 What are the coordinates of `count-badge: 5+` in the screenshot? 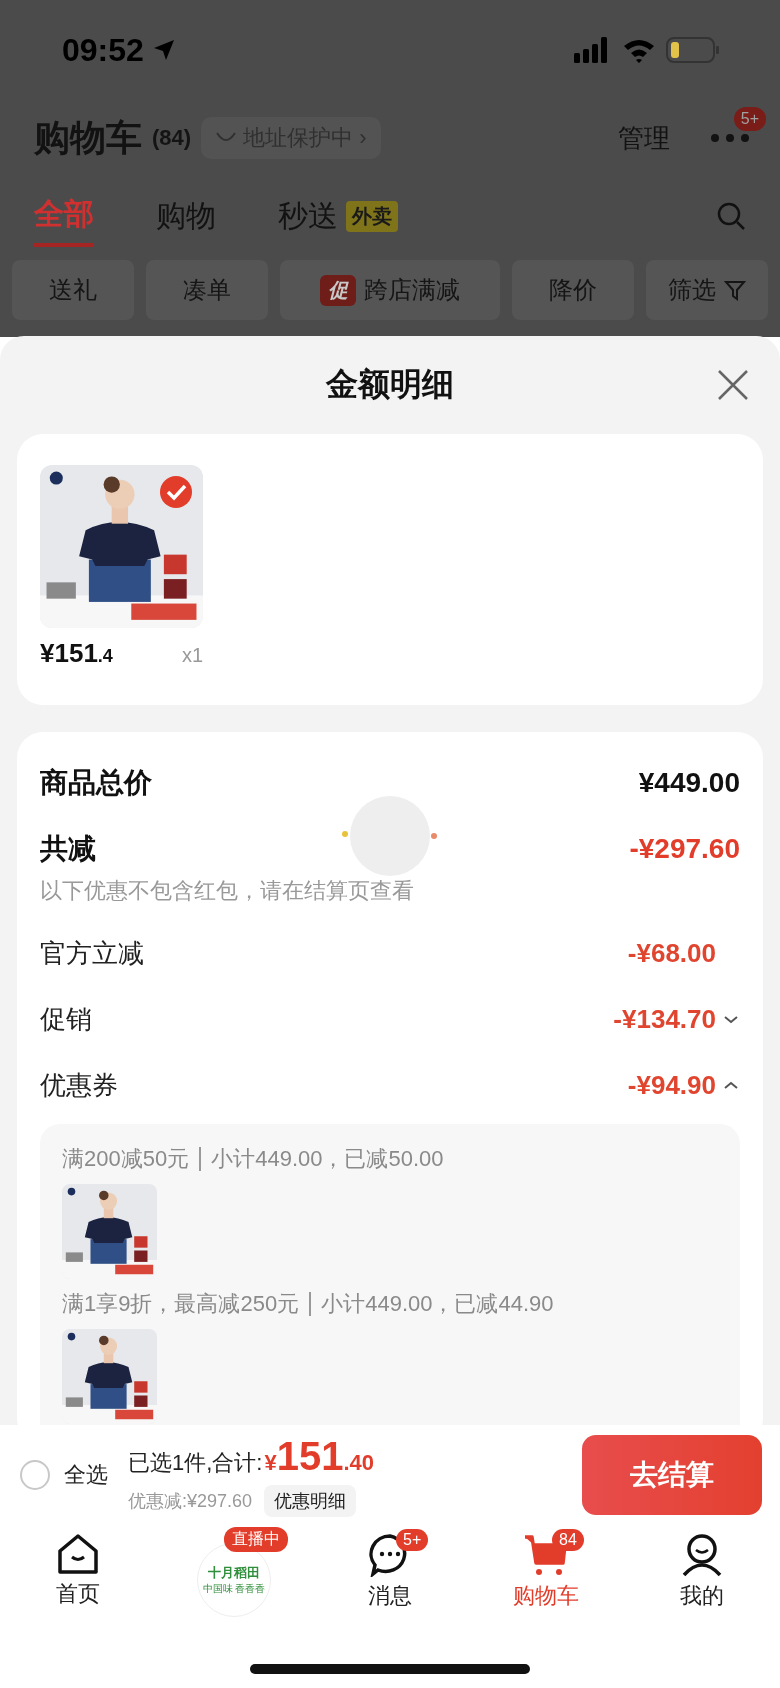 It's located at (412, 1540).